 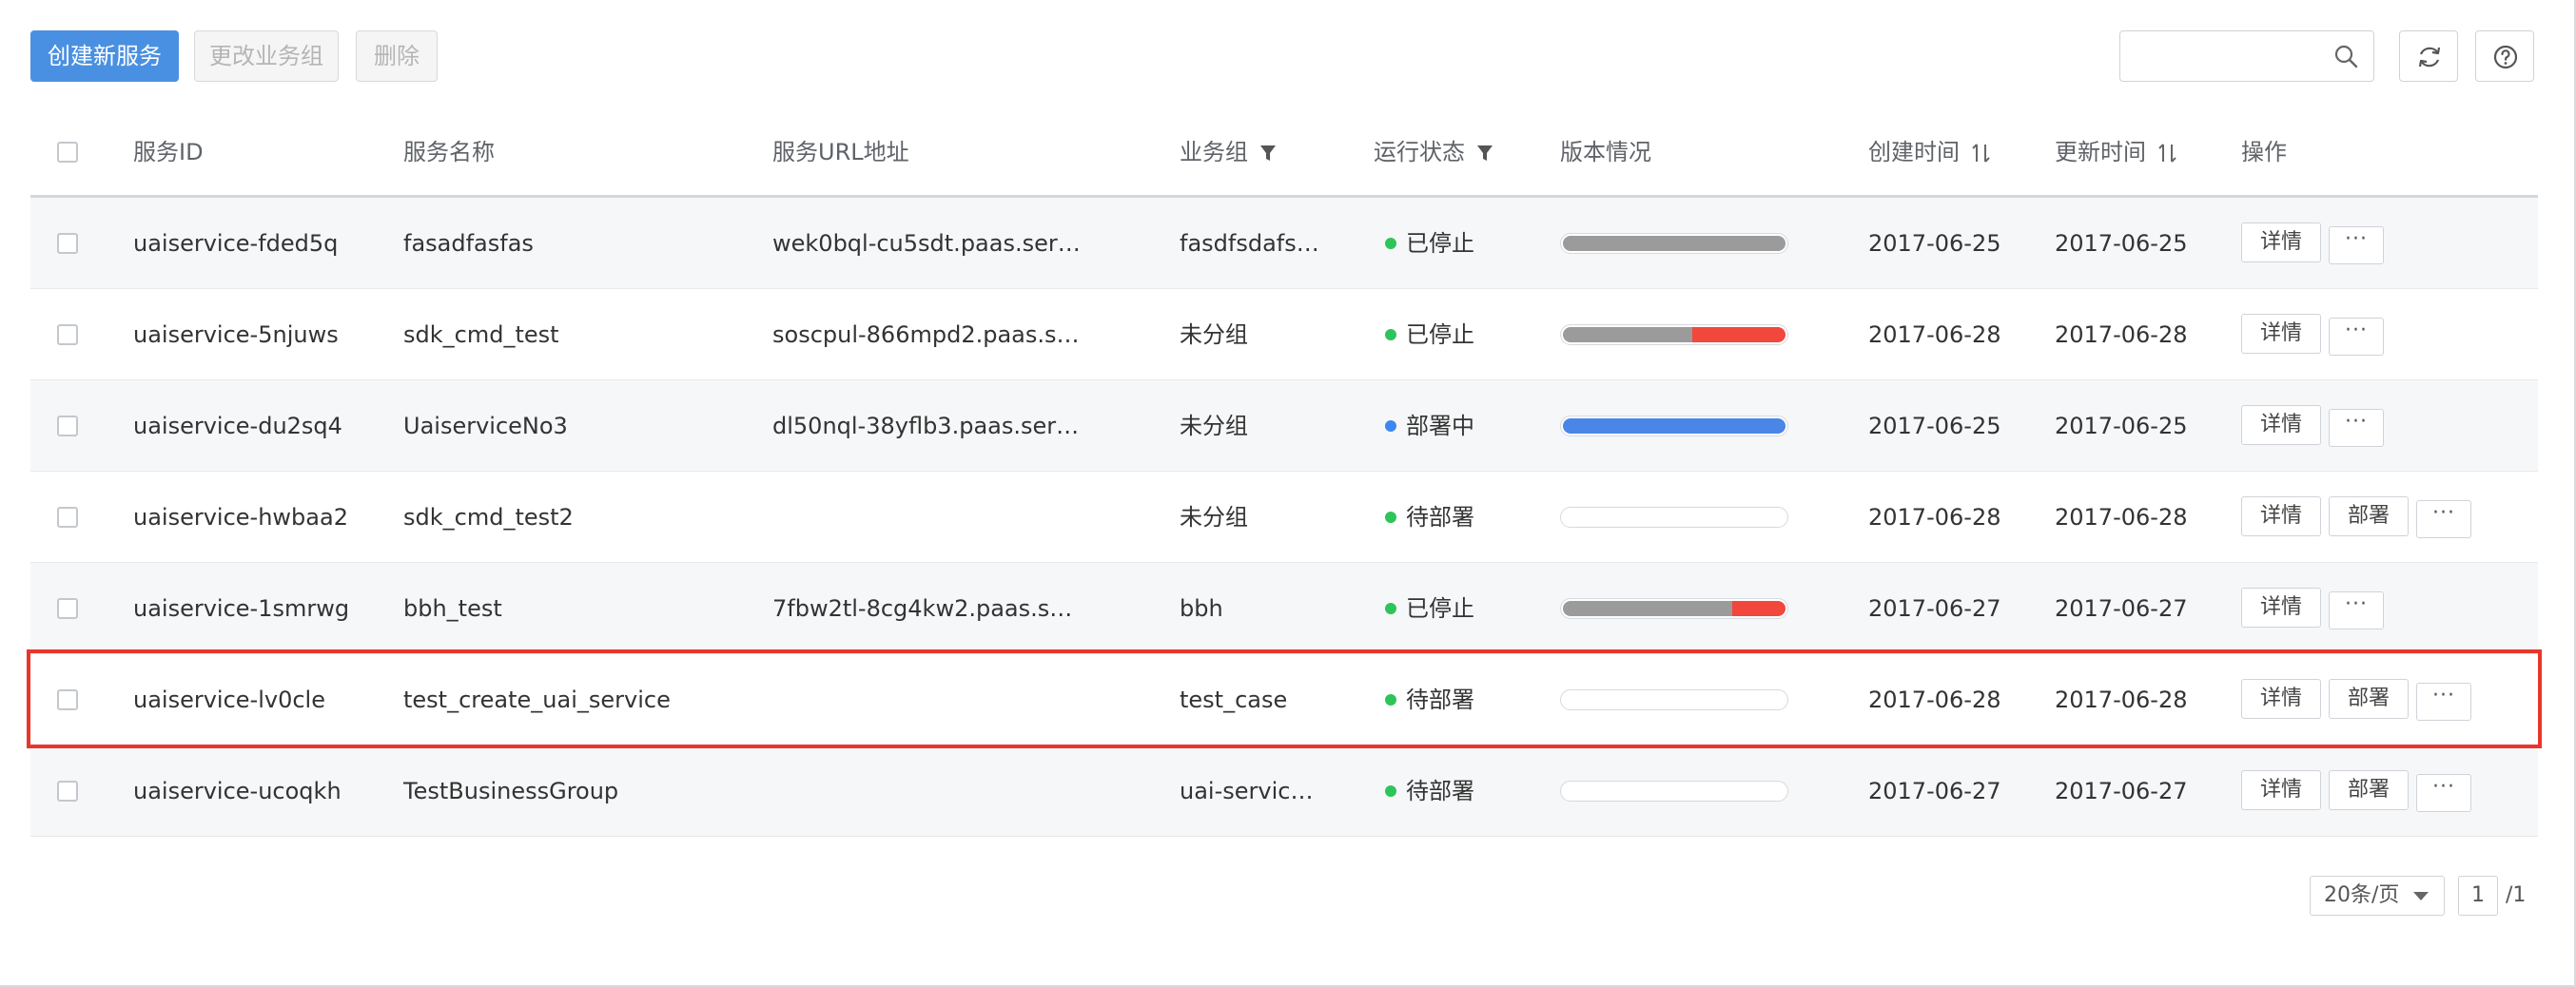 I want to click on service-name: sdk_cmd_test, so click(x=481, y=334).